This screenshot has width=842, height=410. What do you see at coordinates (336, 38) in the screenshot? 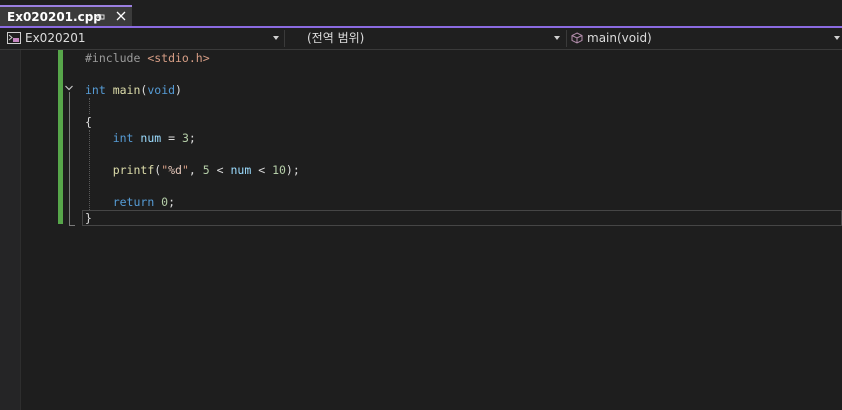
I see `scope-label: (전역 범위)` at bounding box center [336, 38].